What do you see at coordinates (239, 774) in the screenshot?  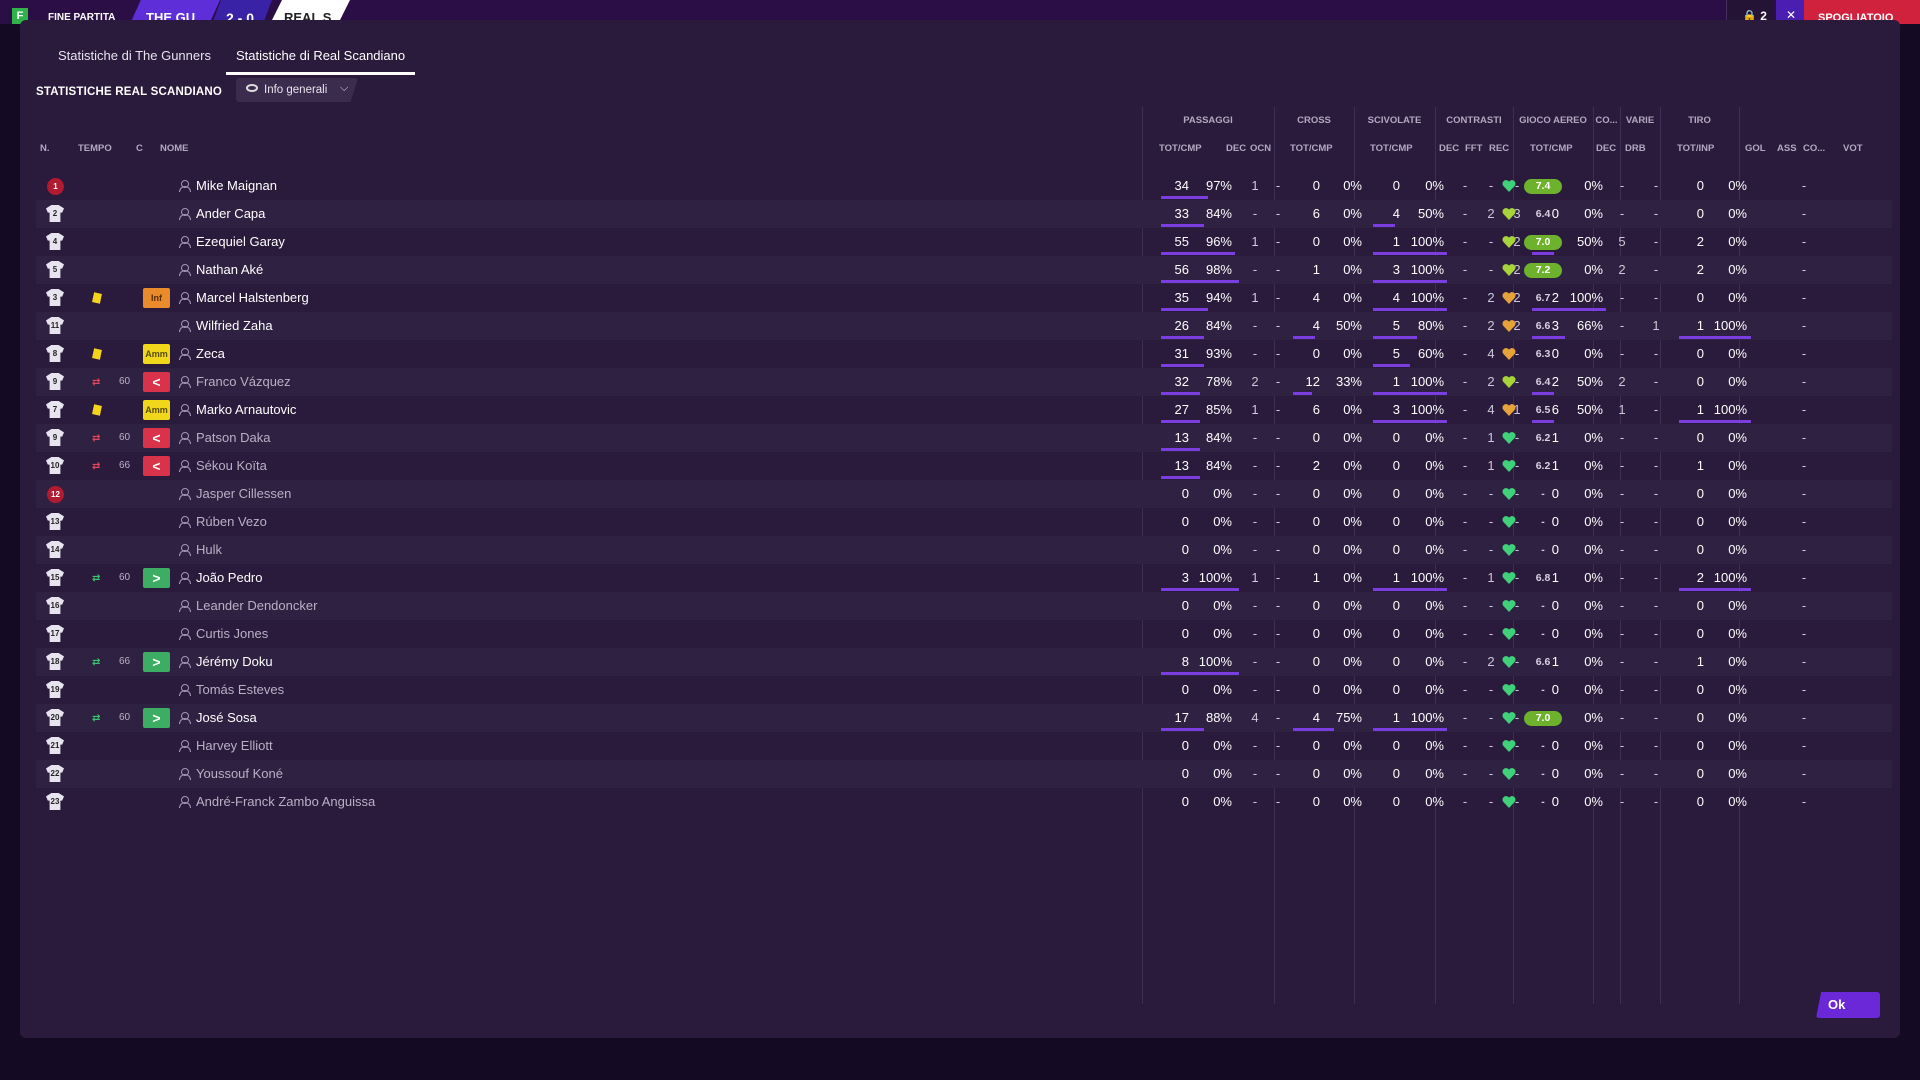 I see `player-name: Youssouf Koné` at bounding box center [239, 774].